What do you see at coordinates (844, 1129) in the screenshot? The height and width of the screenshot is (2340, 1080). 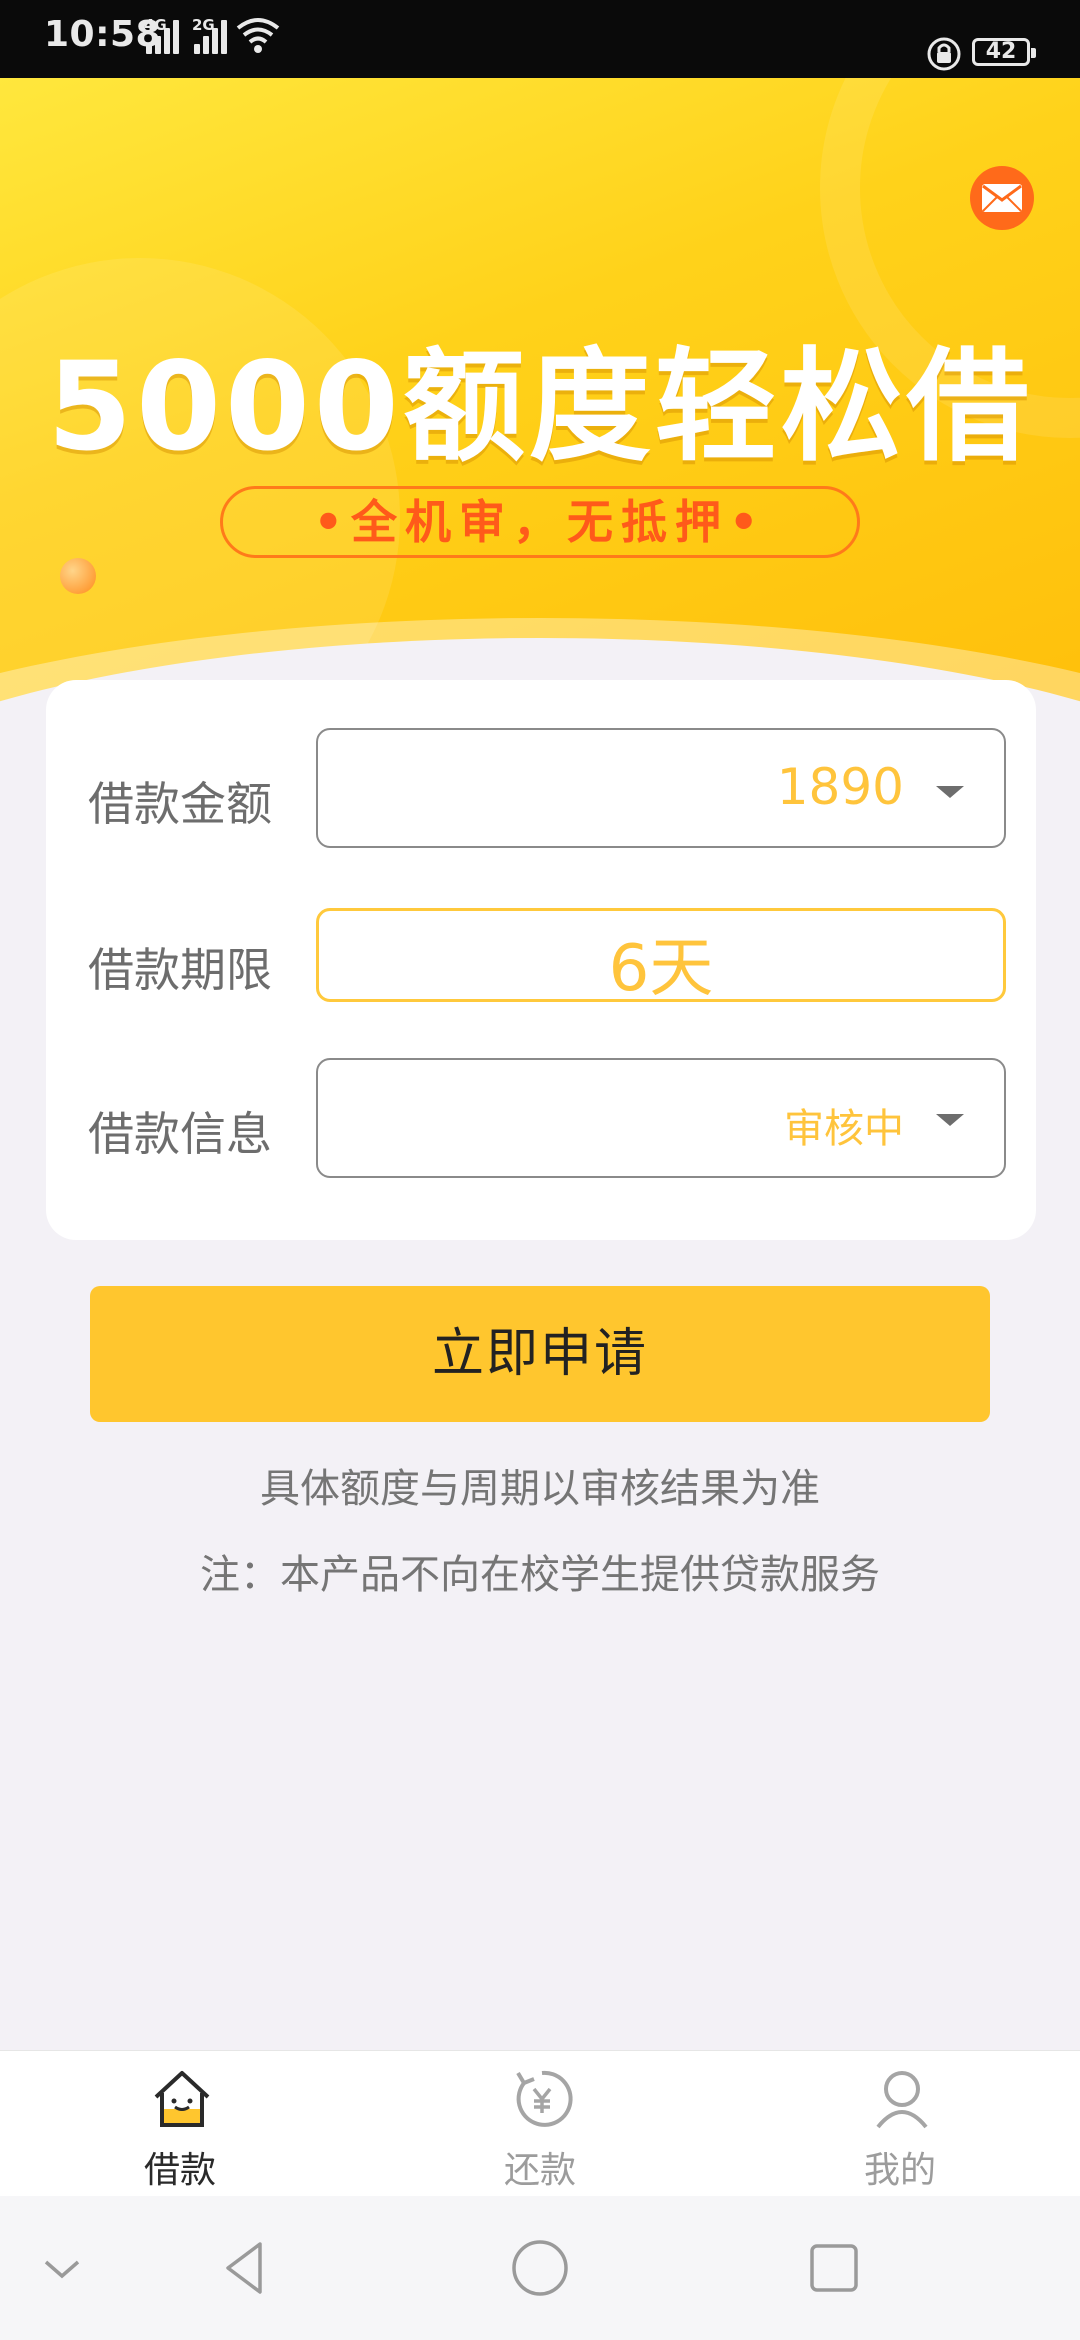 I see `info-value: 审核中` at bounding box center [844, 1129].